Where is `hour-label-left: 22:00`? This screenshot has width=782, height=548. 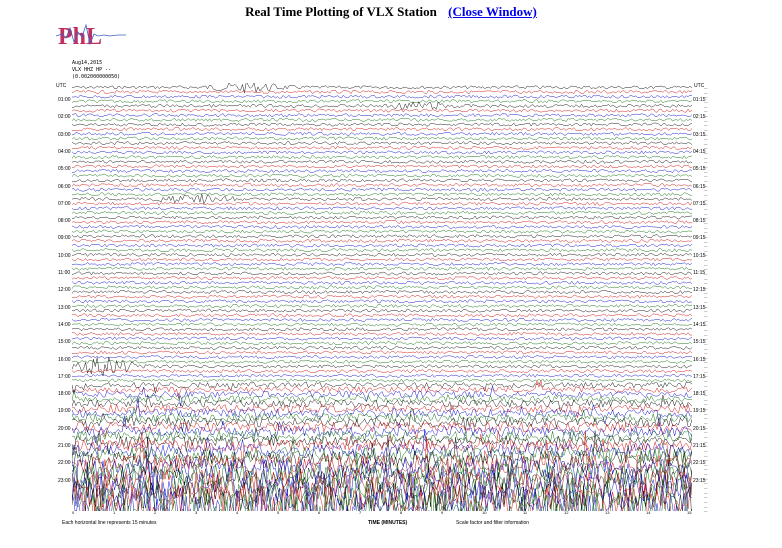
hour-label-left: 22:00 is located at coordinates (64, 463).